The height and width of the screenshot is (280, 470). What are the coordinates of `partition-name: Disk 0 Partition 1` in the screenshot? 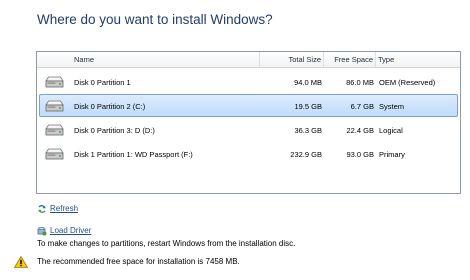 It's located at (102, 82).